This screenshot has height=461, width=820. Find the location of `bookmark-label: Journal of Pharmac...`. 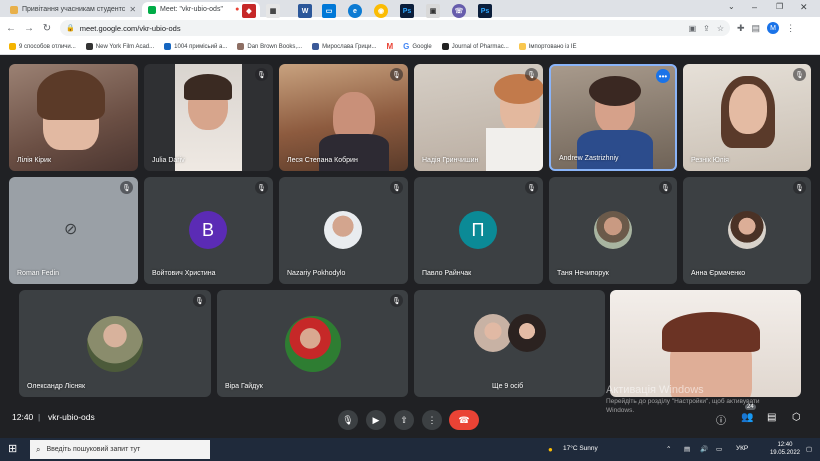

bookmark-label: Journal of Pharmac... is located at coordinates (480, 46).